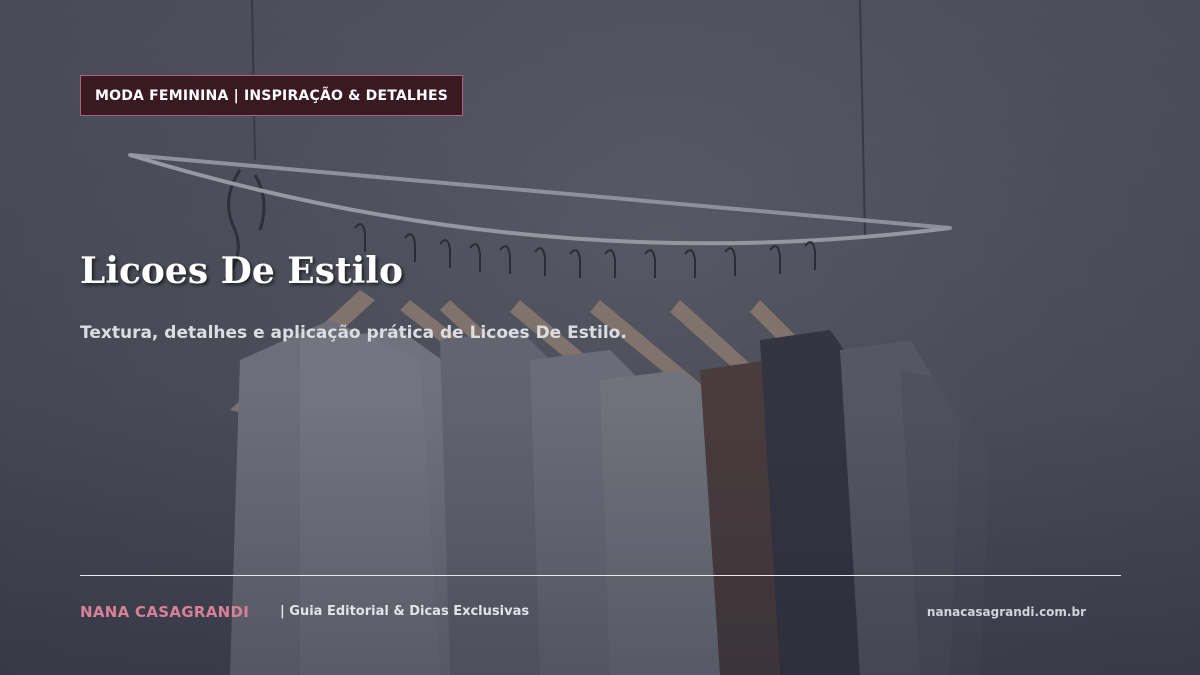  What do you see at coordinates (600, 575) in the screenshot?
I see `footer-divider` at bounding box center [600, 575].